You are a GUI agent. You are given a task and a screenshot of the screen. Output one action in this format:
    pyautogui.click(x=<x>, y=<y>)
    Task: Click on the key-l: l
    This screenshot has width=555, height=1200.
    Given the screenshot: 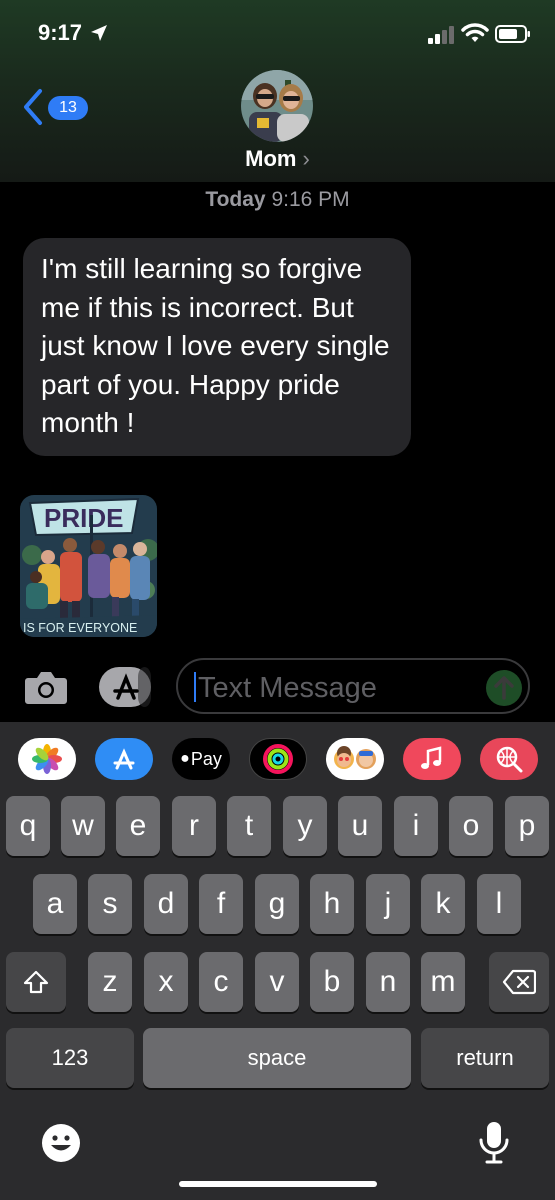 What is the action you would take?
    pyautogui.click(x=499, y=904)
    